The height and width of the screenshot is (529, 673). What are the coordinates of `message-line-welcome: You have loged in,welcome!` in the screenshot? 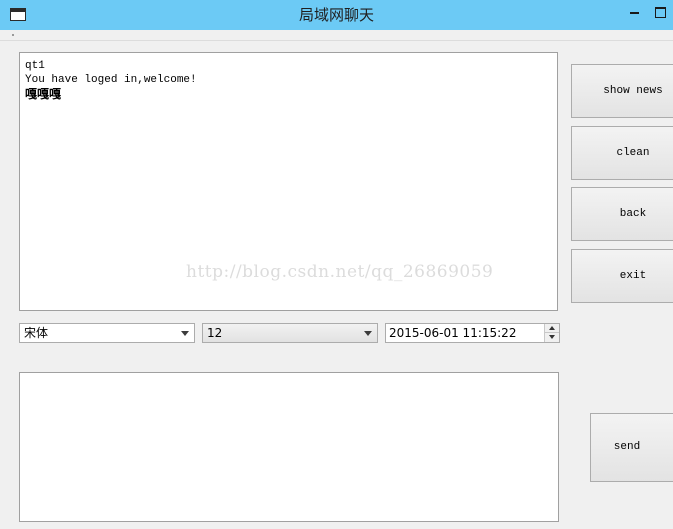 It's located at (111, 80).